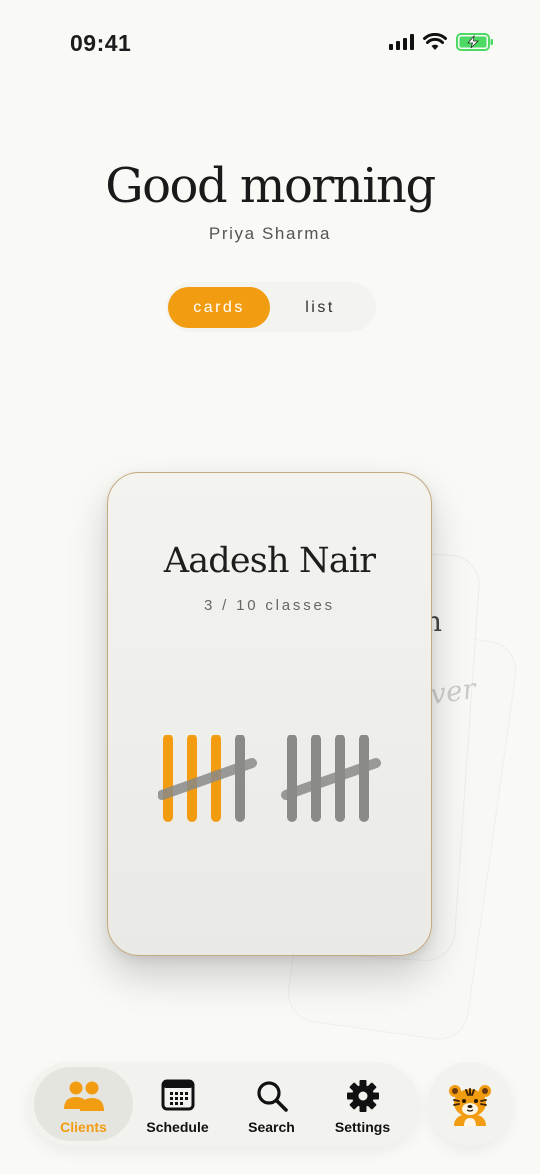  I want to click on class-count: 3 / 10 classes, so click(269, 605).